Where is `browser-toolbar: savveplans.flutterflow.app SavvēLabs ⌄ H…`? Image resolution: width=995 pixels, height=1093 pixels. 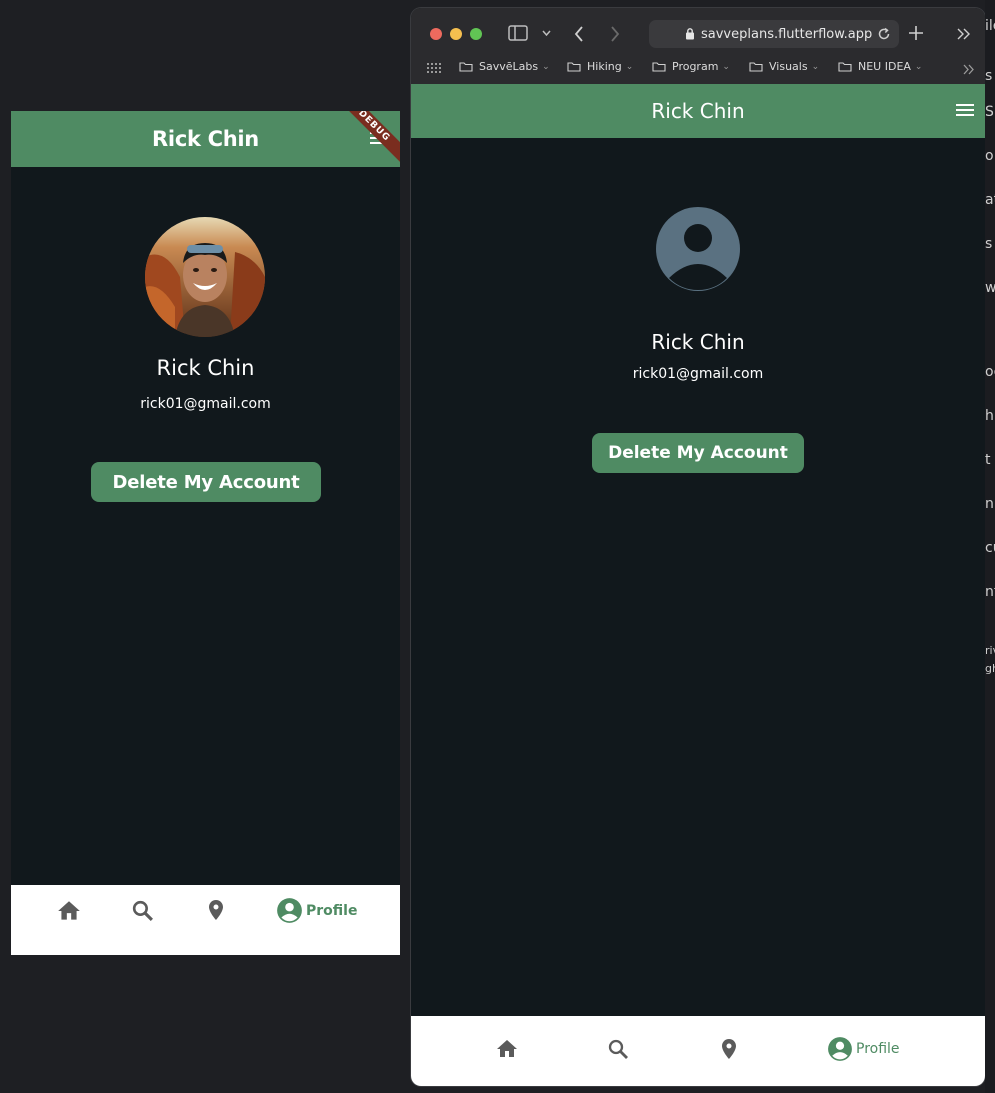 browser-toolbar: savveplans.flutterflow.app SavvēLabs ⌄ H… is located at coordinates (698, 46).